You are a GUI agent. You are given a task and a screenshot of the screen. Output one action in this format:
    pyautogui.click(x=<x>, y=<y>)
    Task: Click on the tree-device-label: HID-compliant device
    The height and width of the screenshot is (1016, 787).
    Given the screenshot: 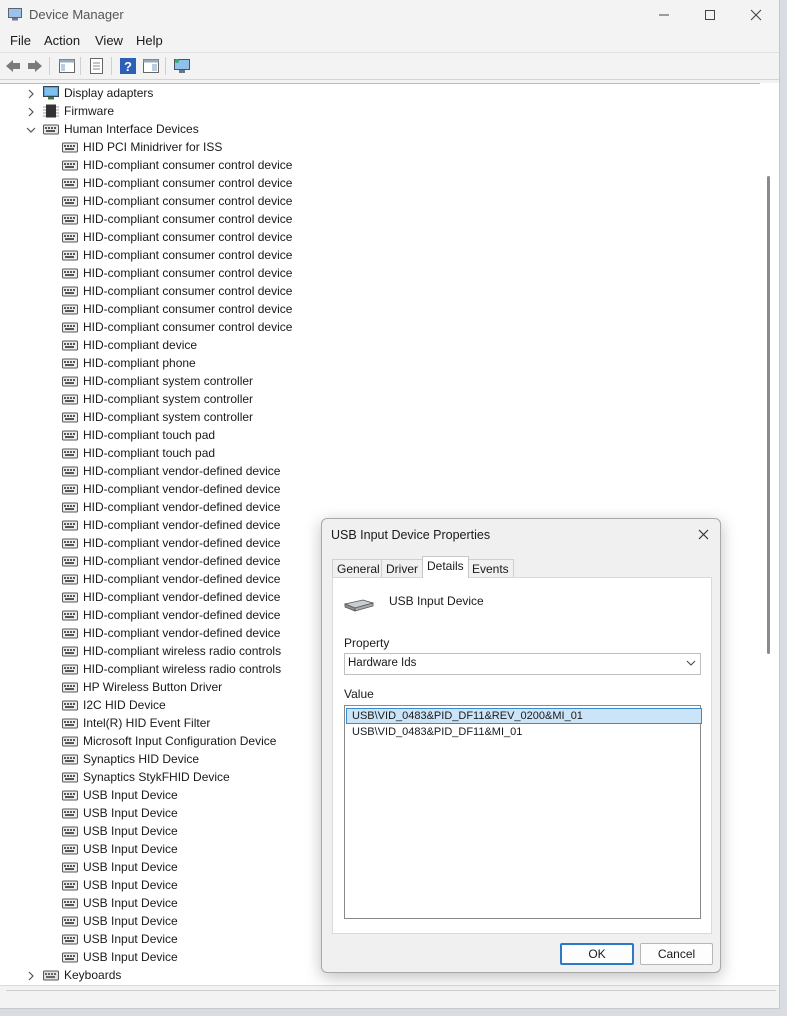 What is the action you would take?
    pyautogui.click(x=140, y=345)
    